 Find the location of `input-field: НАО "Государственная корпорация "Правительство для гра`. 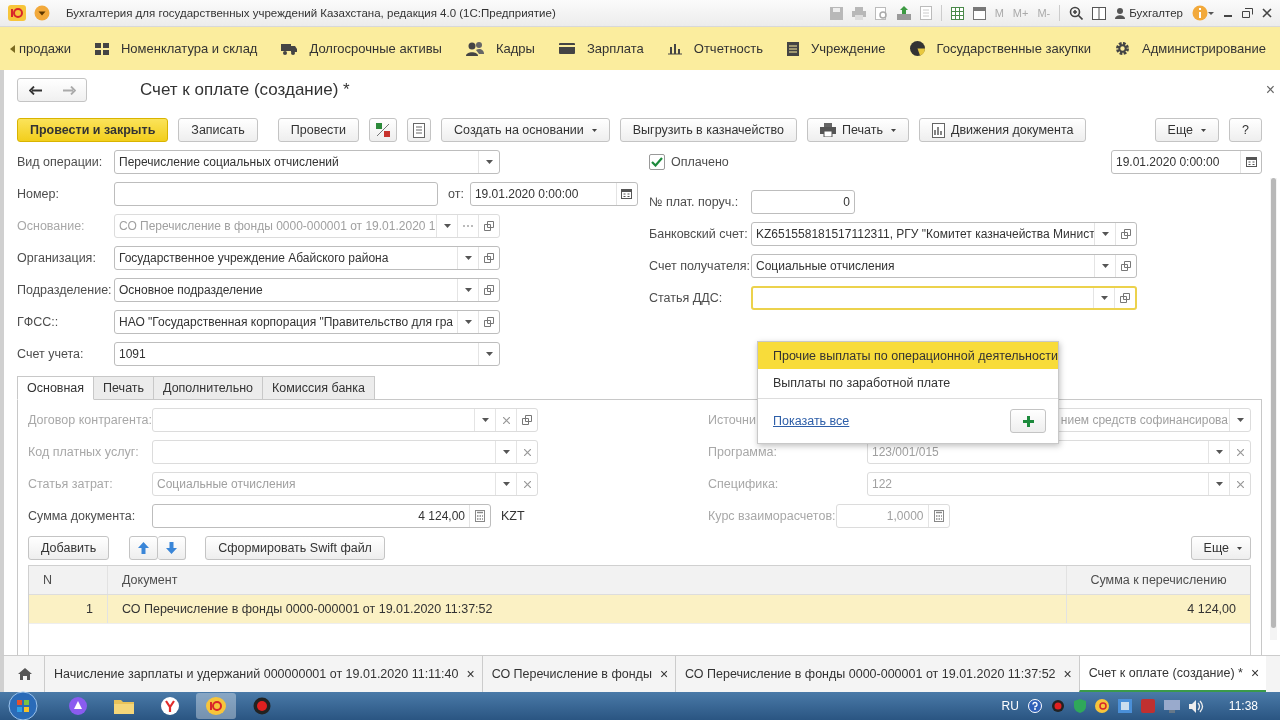

input-field: НАО "Государственная корпорация "Правительство для гра is located at coordinates (307, 322).